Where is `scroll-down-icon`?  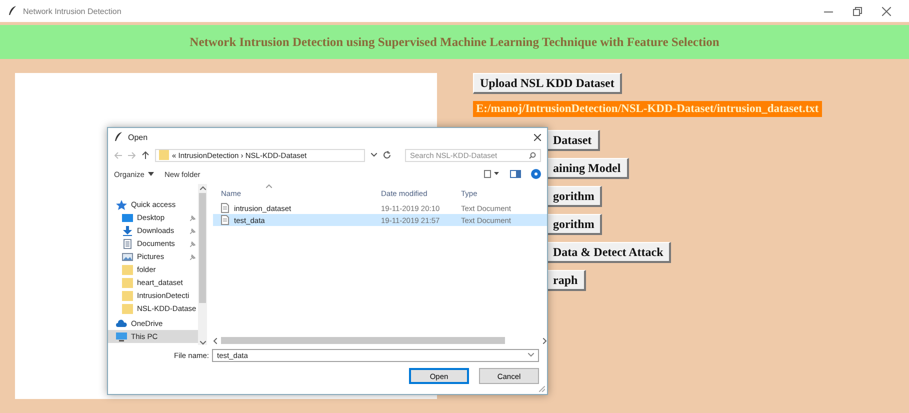
scroll-down-icon is located at coordinates (203, 343).